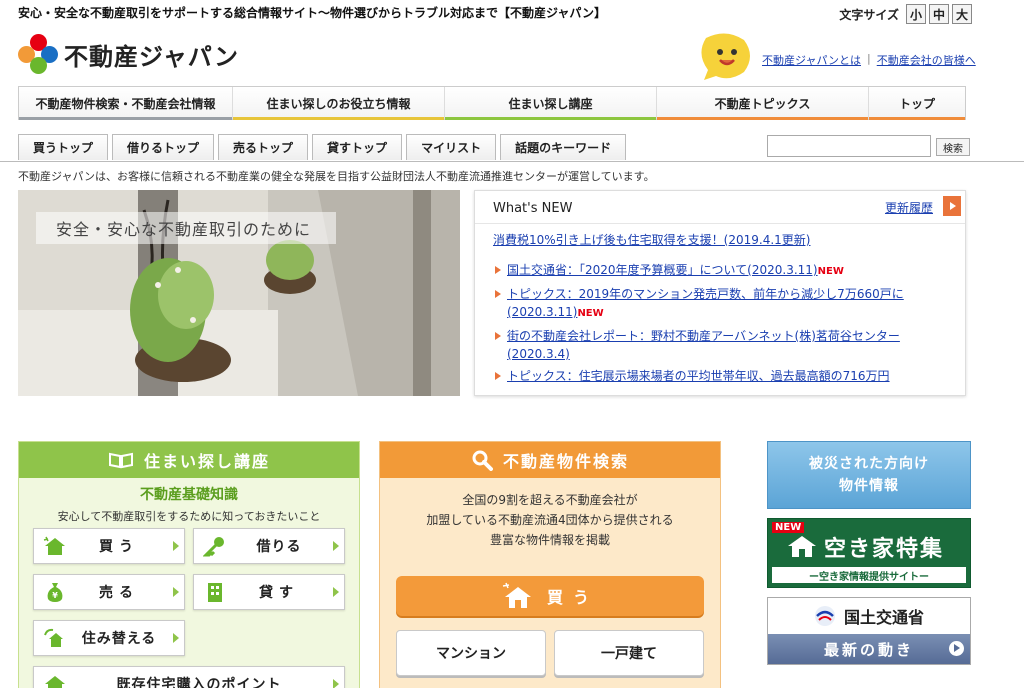 The height and width of the screenshot is (688, 1024). I want to click on course-sell-button: ¥ 売る, so click(109, 592).